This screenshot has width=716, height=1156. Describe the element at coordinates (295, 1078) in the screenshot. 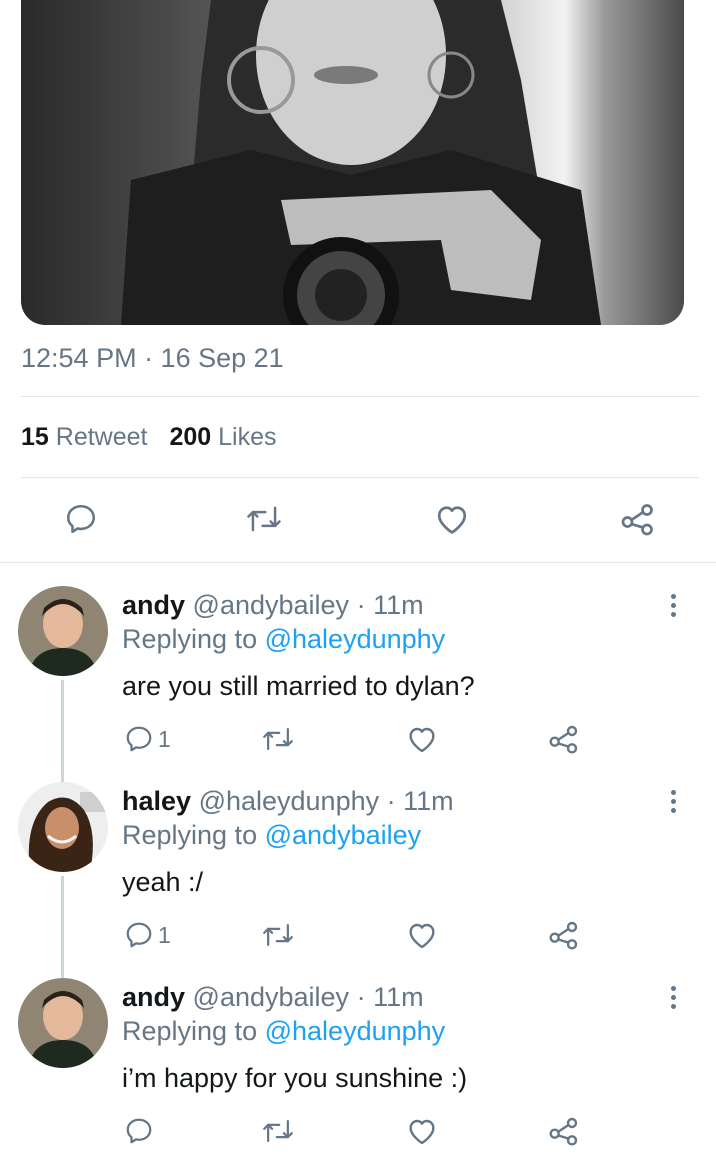

I see `reply-text: i’m happy for you sunshine :)` at that location.